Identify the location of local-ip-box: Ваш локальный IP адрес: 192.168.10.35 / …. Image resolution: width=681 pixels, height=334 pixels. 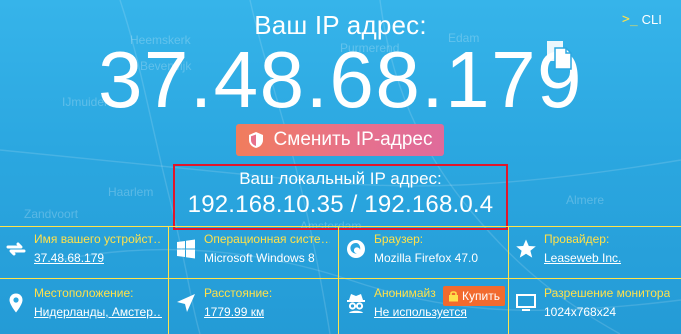
(340, 197).